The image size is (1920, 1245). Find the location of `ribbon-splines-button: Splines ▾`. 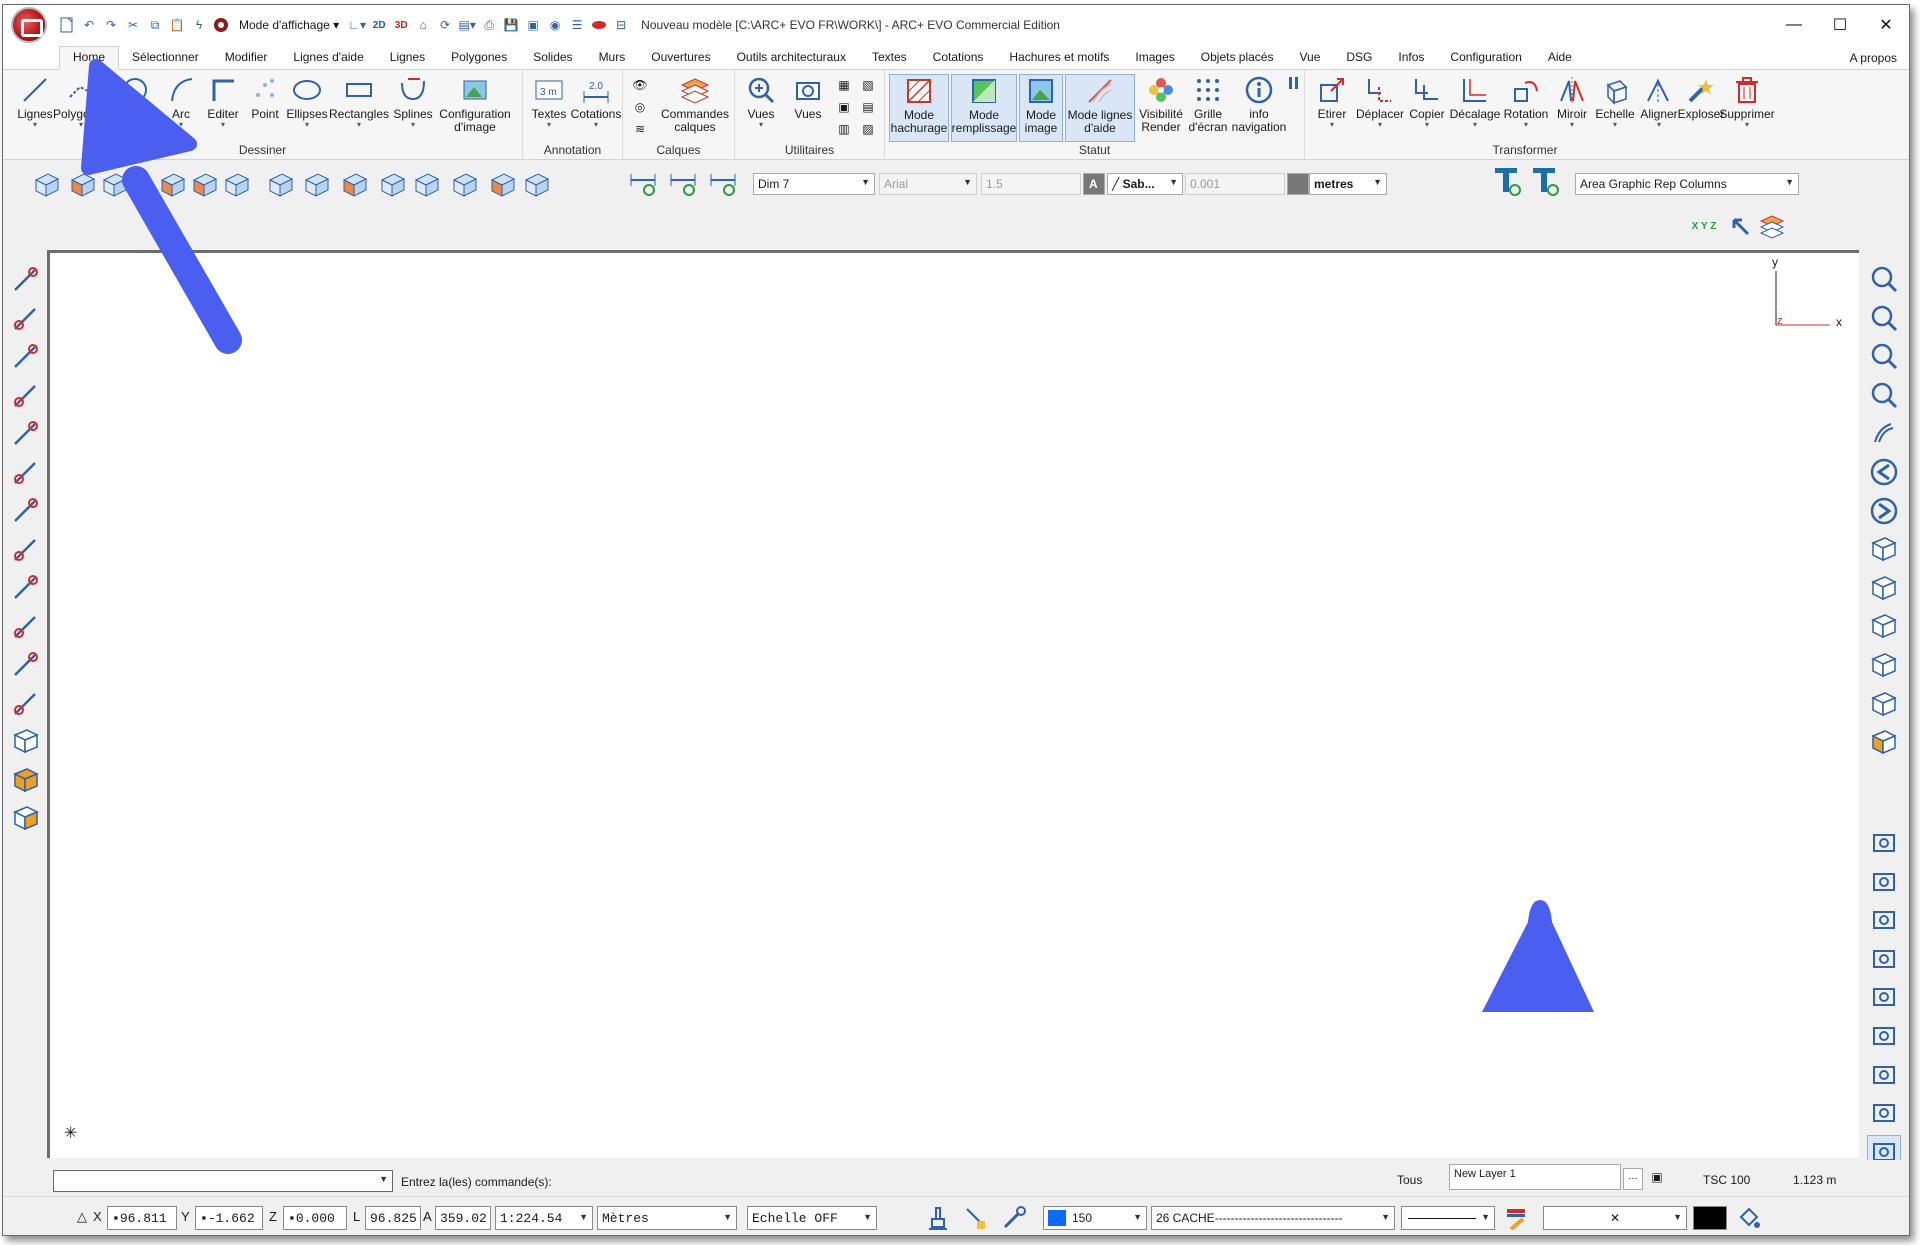

ribbon-splines-button: Splines ▾ is located at coordinates (413, 101).